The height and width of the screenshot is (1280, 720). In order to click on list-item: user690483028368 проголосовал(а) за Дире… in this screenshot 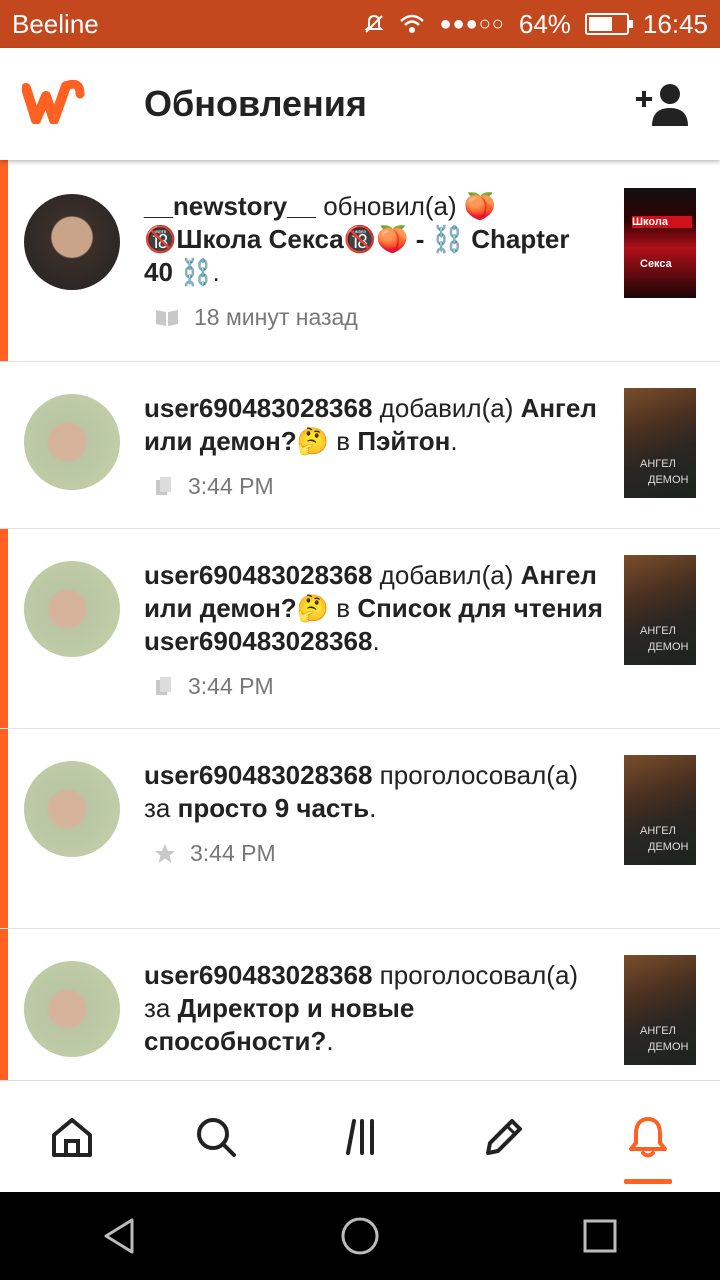, I will do `click(360, 1004)`.